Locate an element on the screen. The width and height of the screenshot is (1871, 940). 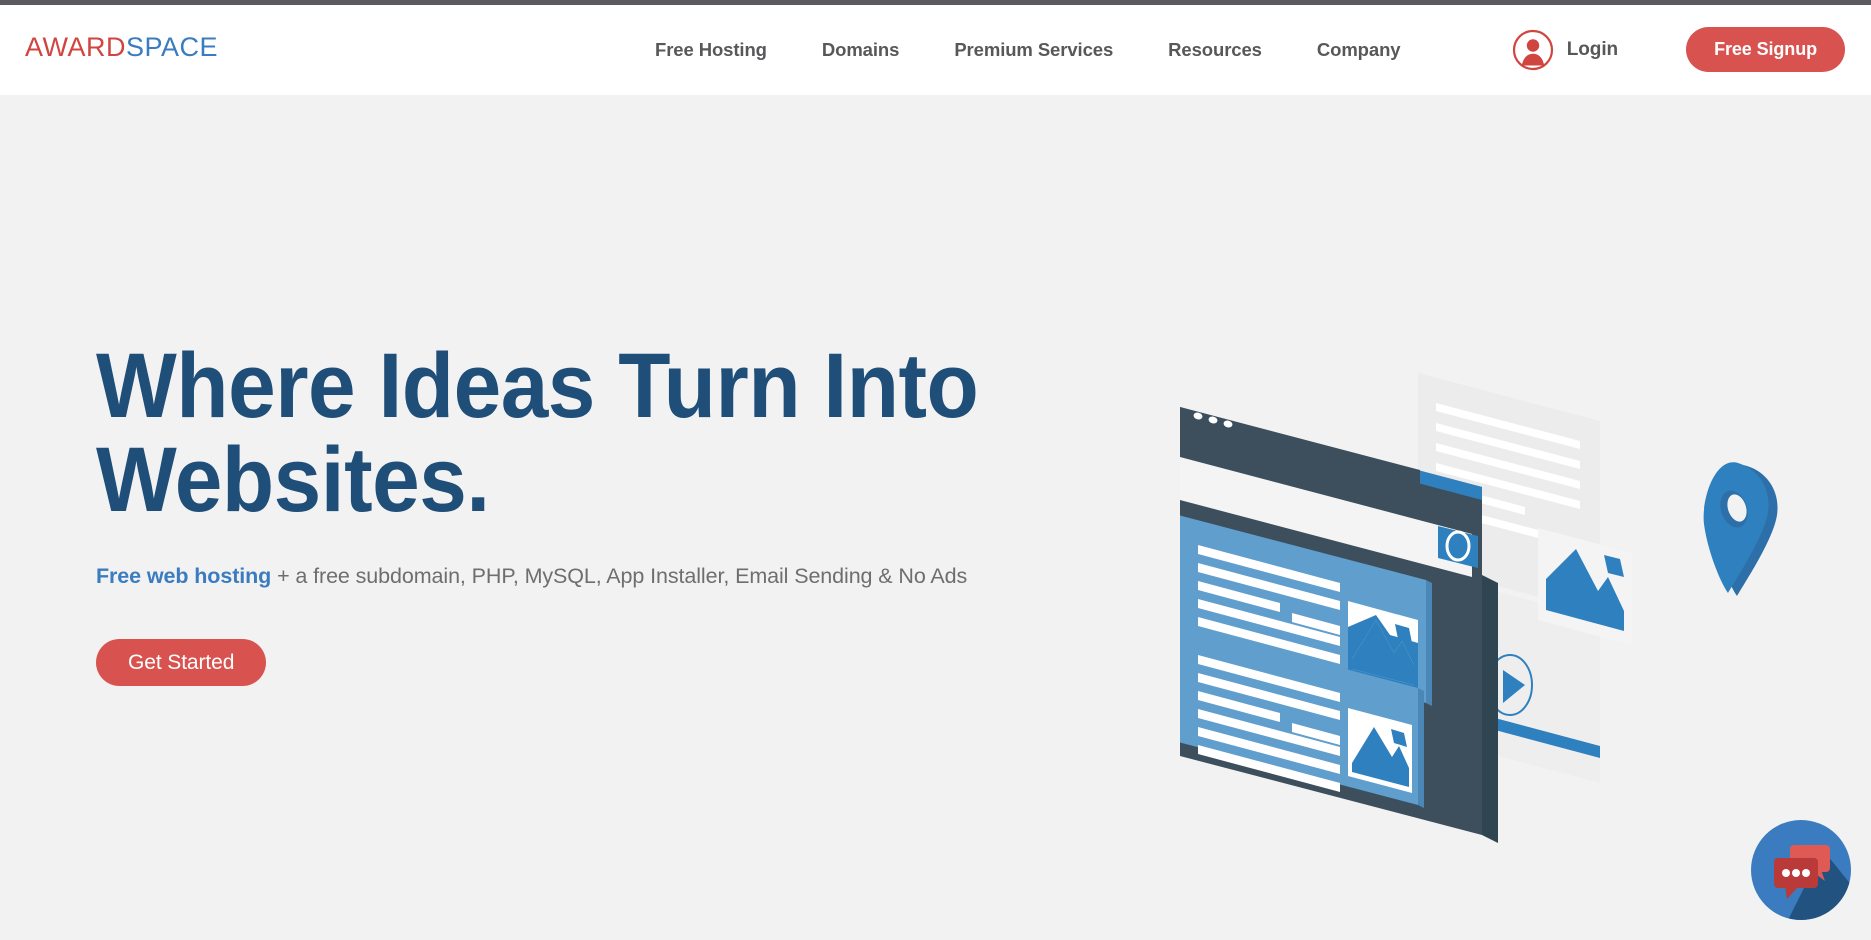
site-logo: AWARDSPACE is located at coordinates (121, 47).